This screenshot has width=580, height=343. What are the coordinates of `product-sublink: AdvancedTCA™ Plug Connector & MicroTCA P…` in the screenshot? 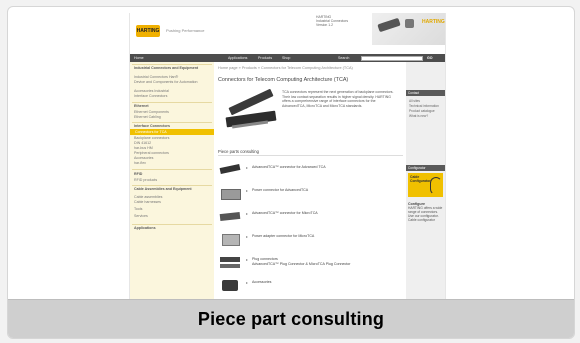 It's located at (326, 264).